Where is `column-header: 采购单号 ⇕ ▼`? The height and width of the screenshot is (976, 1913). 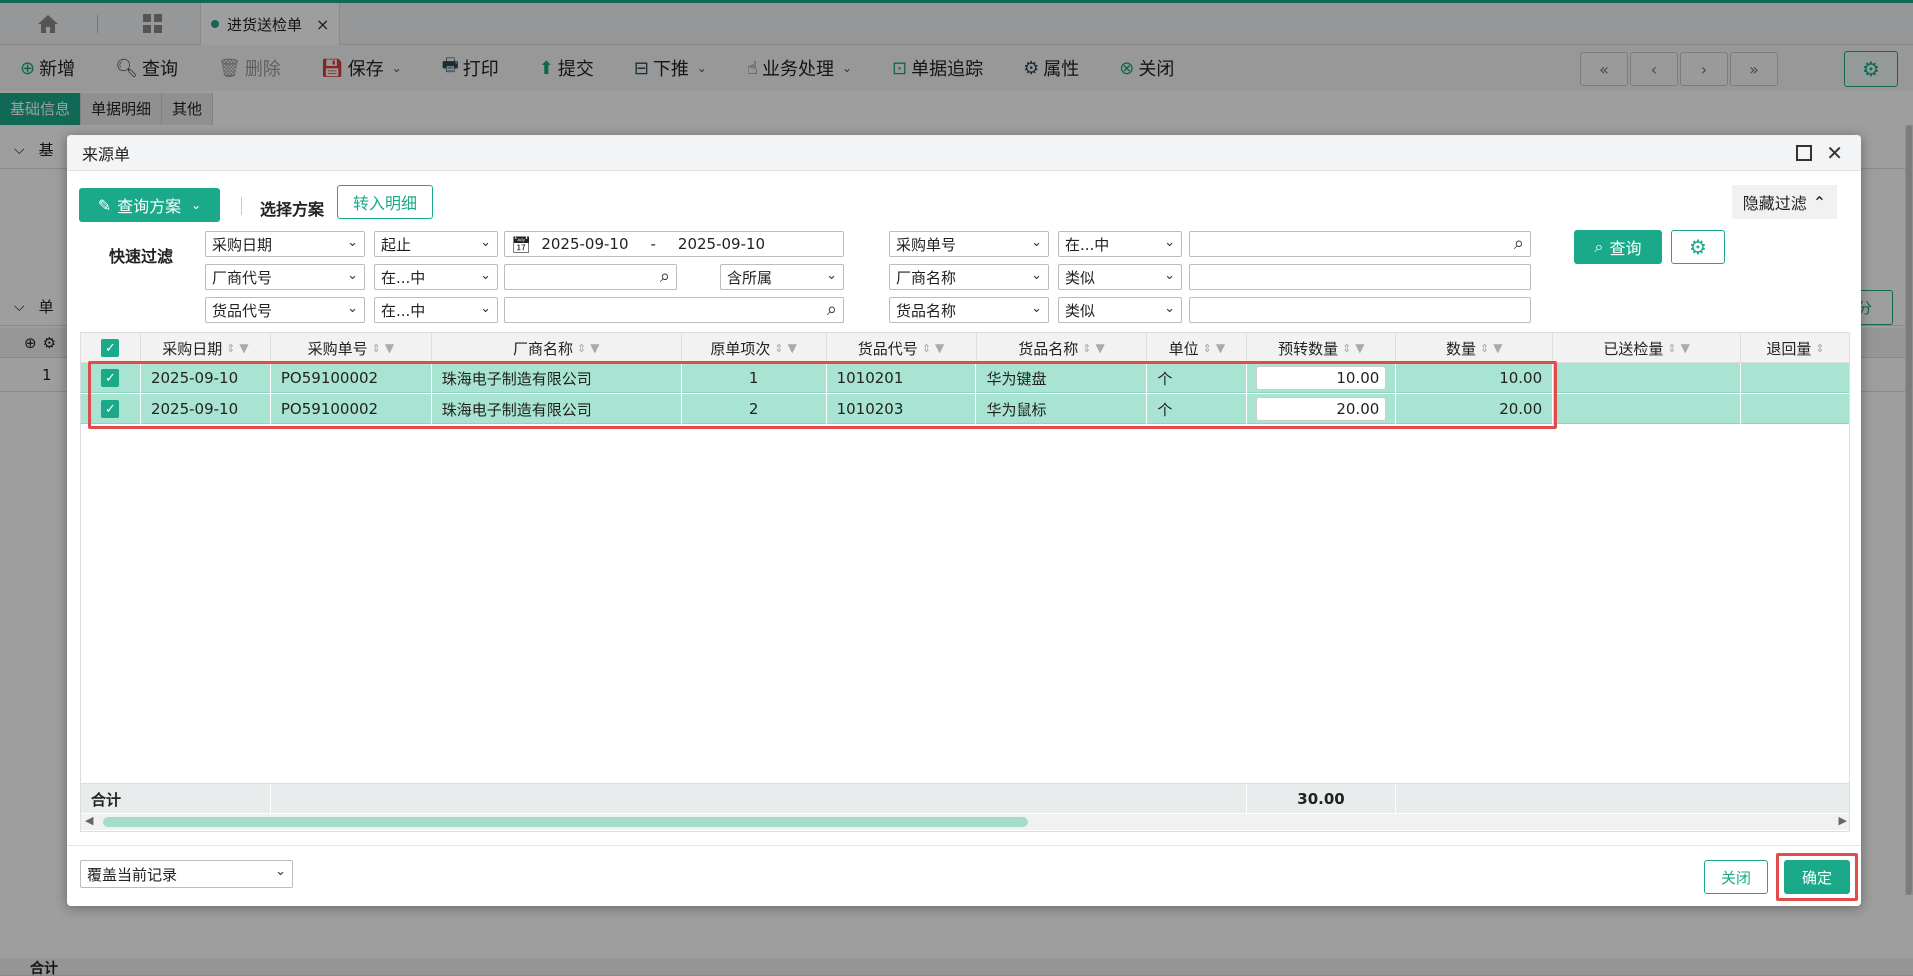 column-header: 采购单号 ⇕ ▼ is located at coordinates (351, 348).